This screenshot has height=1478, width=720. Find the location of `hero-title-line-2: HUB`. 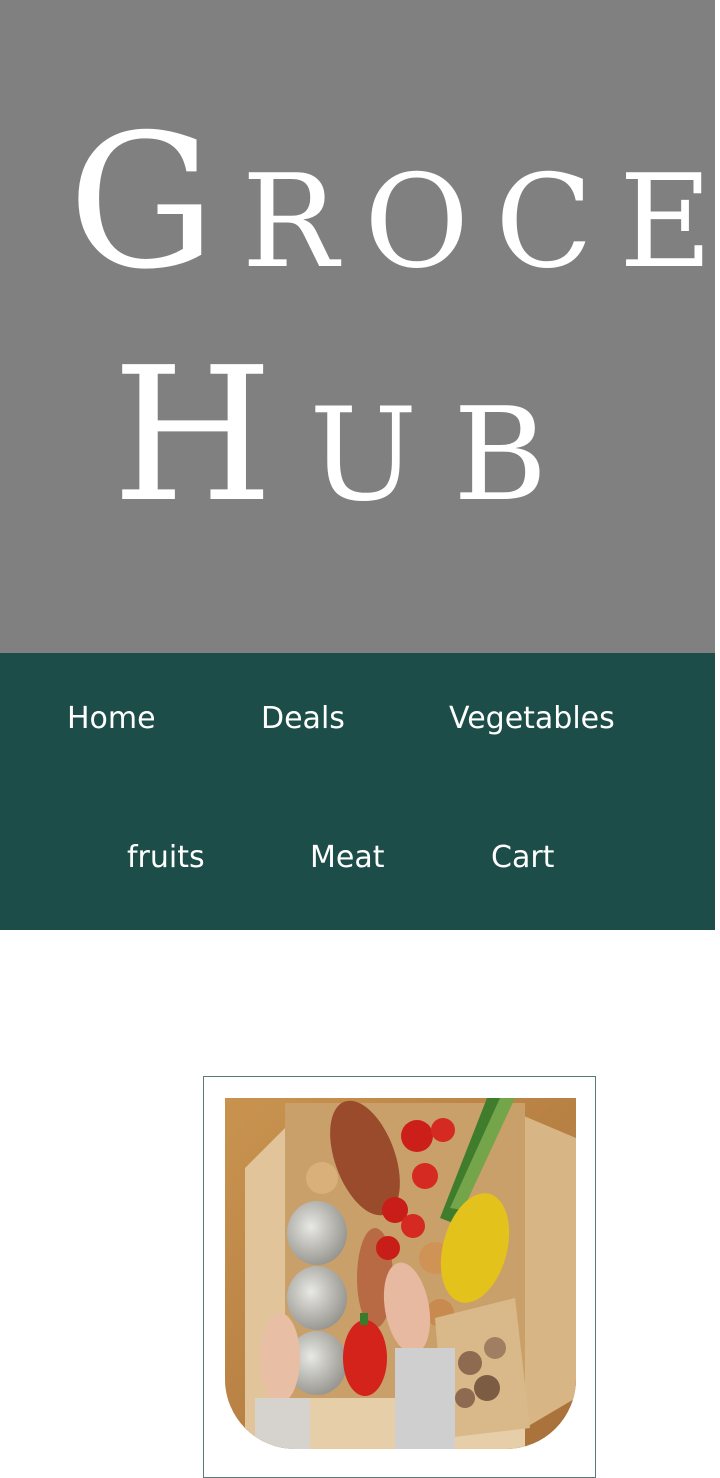

hero-title-line-2: HUB is located at coordinates (347, 435).